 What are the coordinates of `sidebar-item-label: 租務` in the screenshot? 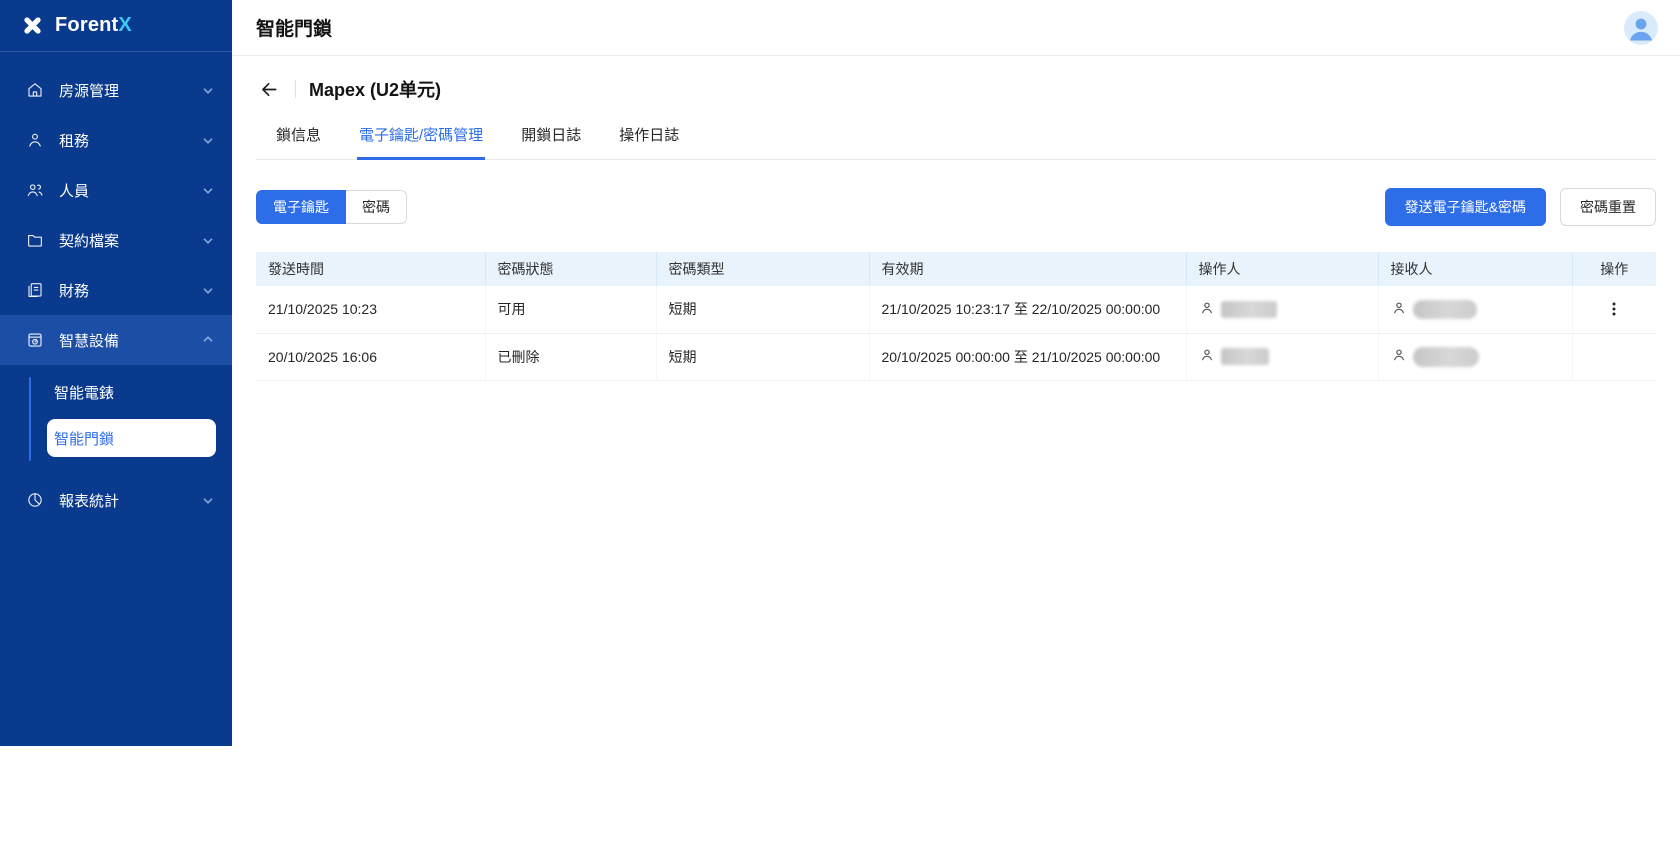 It's located at (74, 141).